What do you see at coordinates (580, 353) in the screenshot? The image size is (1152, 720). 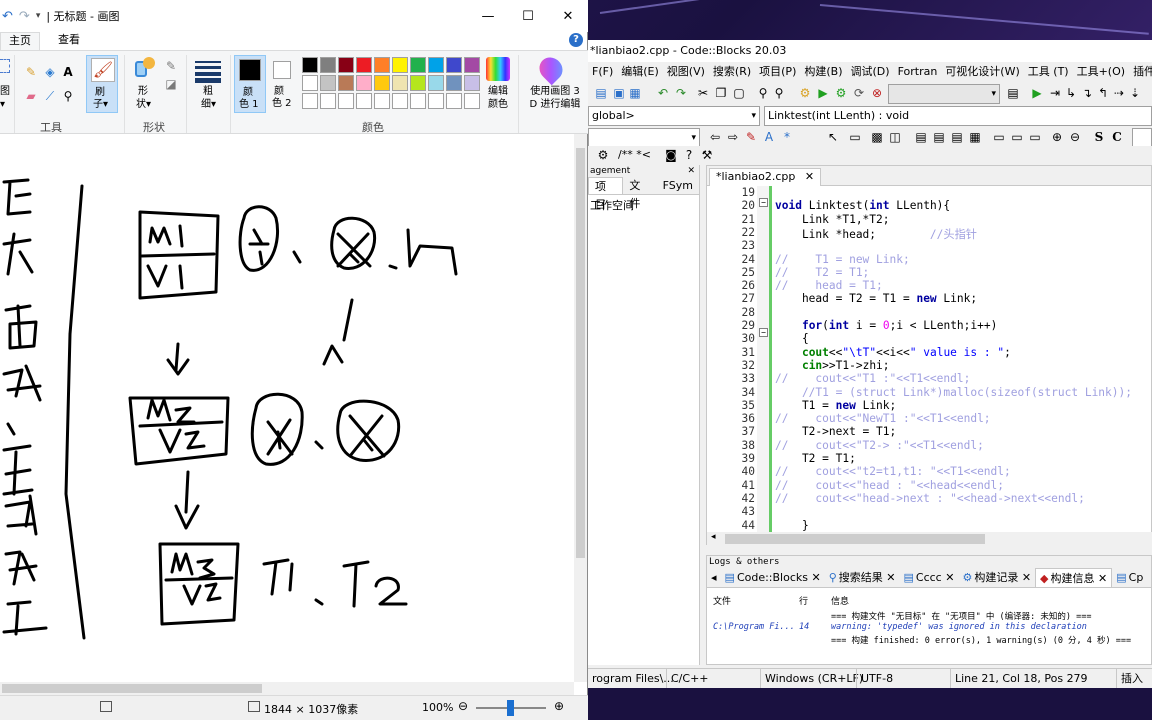 I see `canvas-vertical-scroll-thumb` at bounding box center [580, 353].